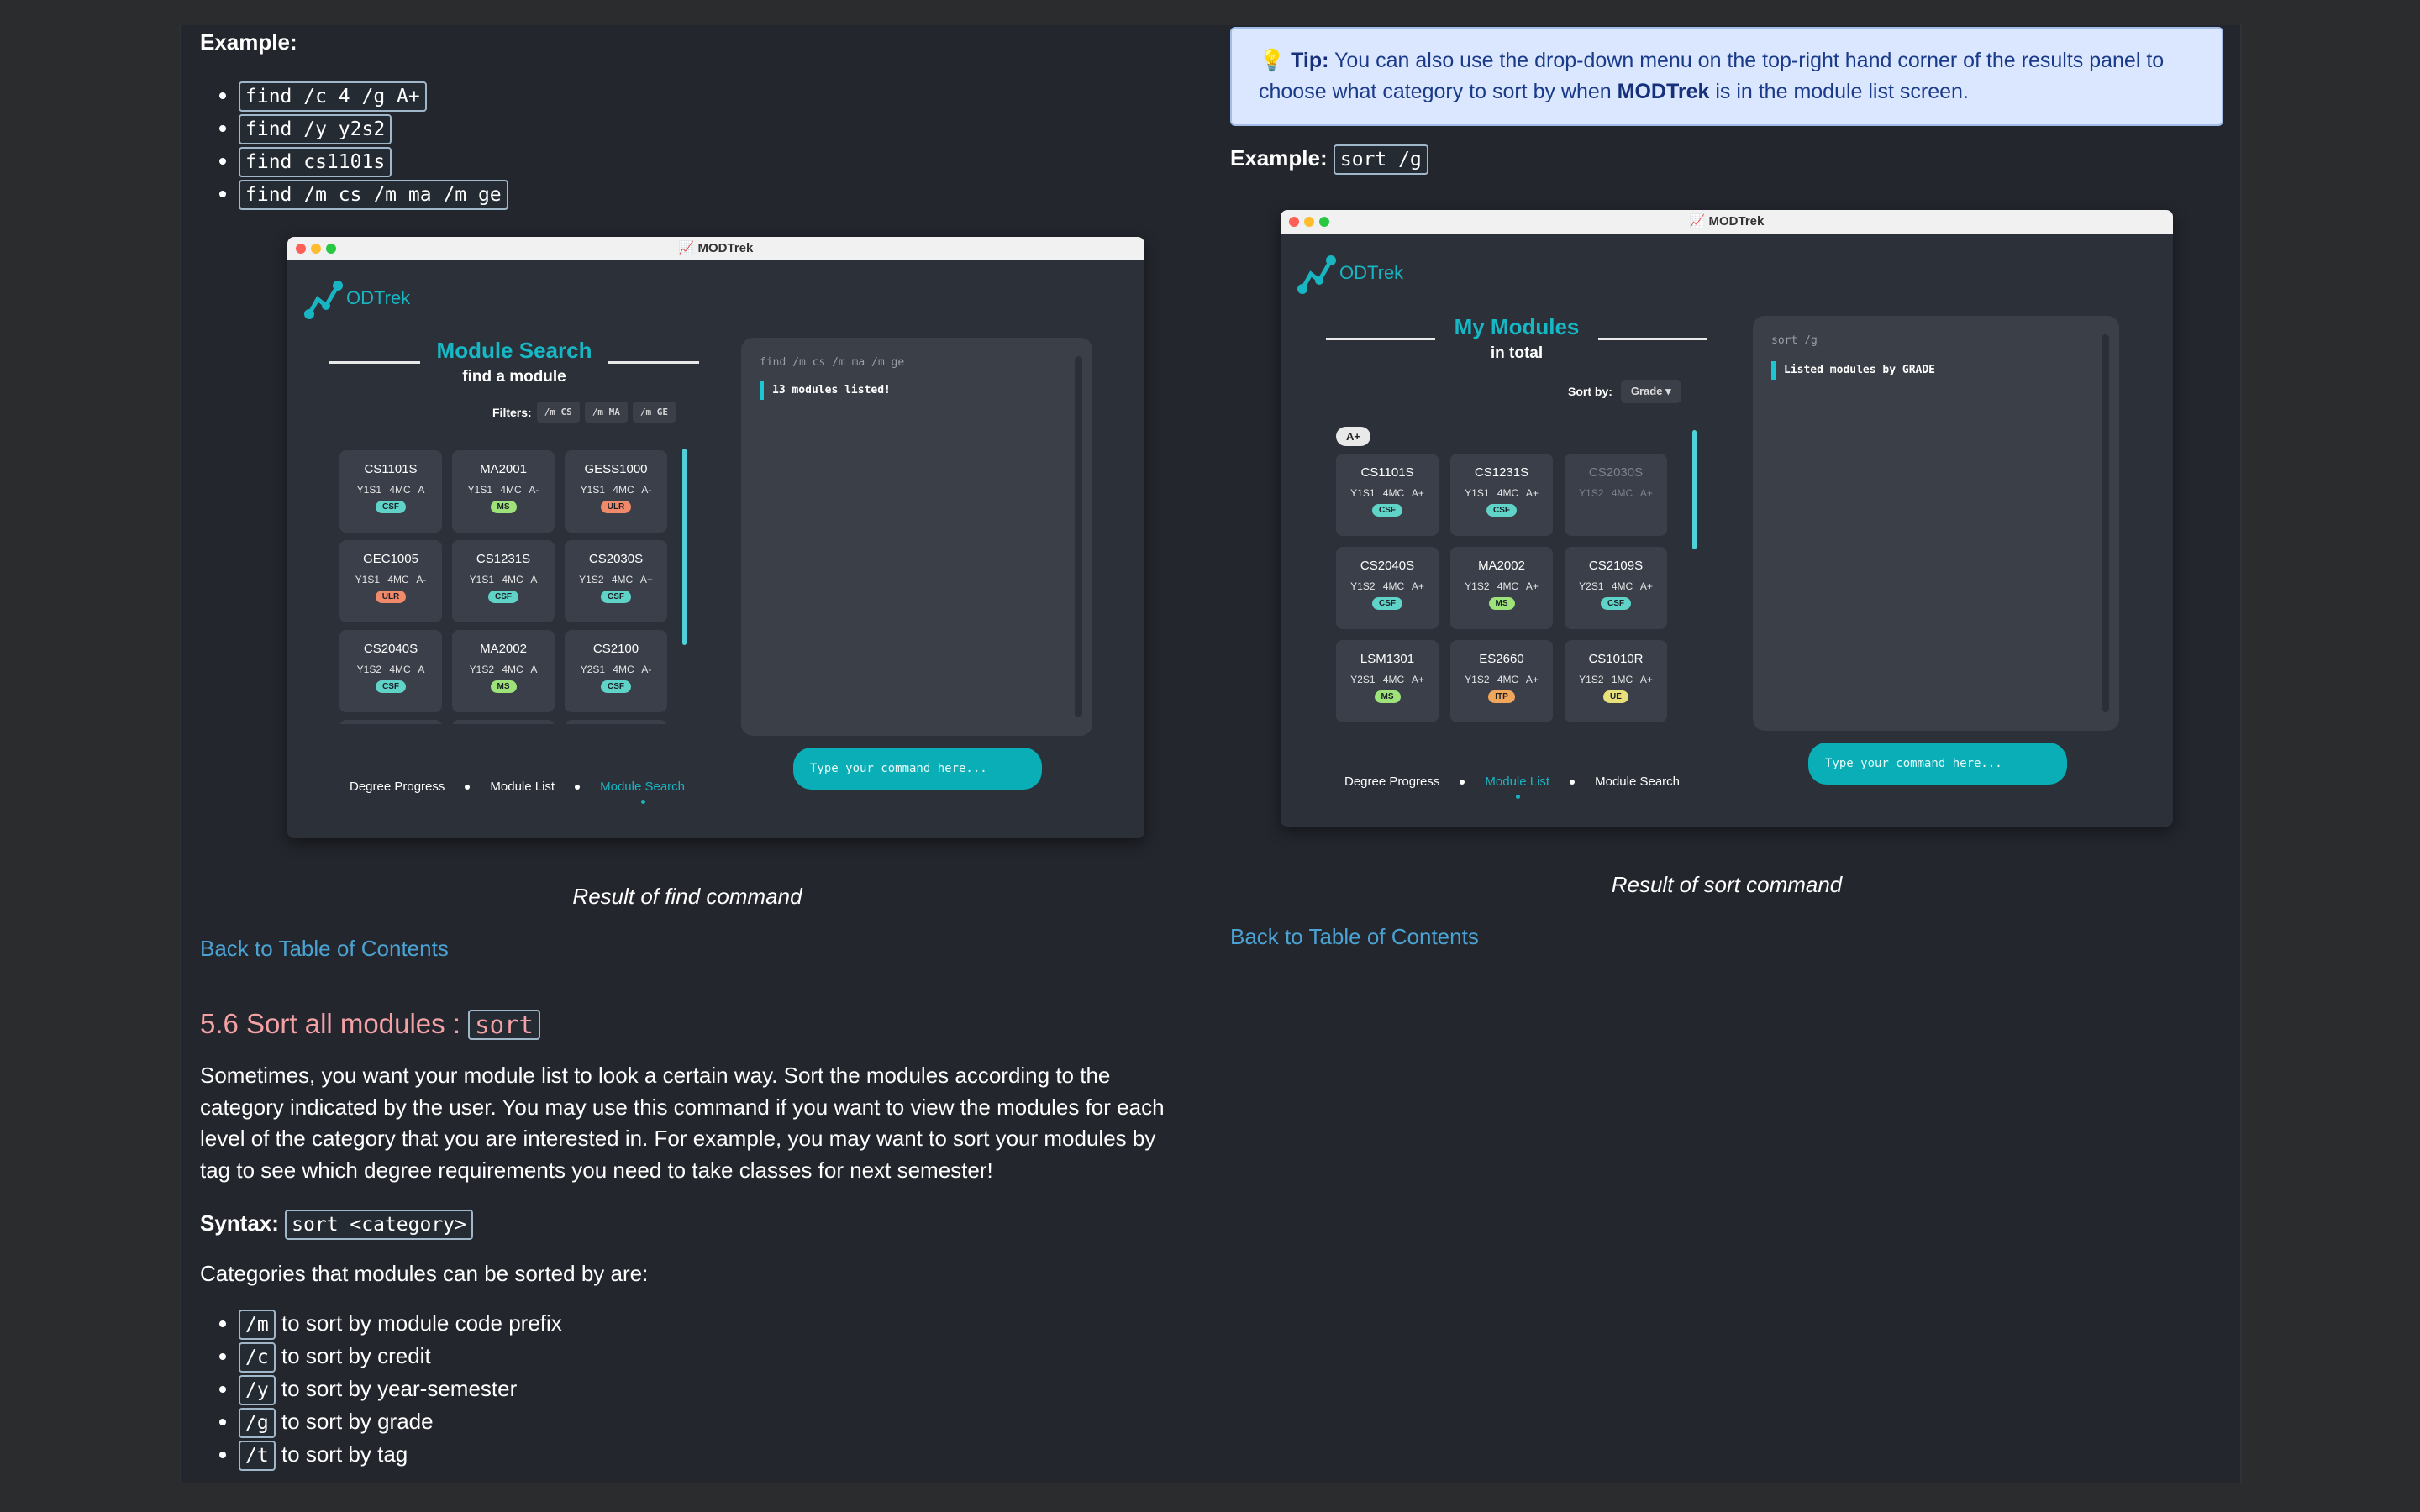 The width and height of the screenshot is (2420, 1512). Describe the element at coordinates (379, 1225) in the screenshot. I see `syntax-code: sort <category>` at that location.